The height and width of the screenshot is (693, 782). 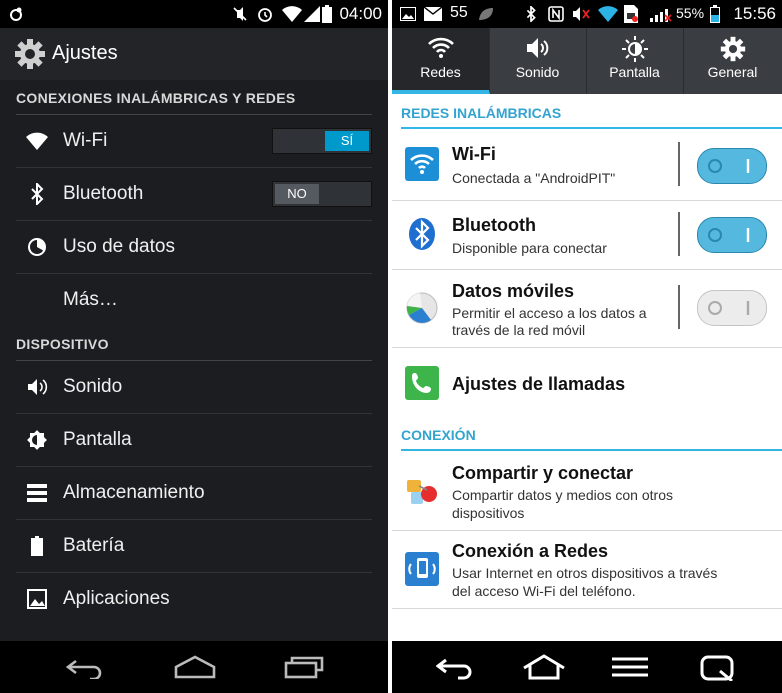 I want to click on setting-title: Wi-Fi, so click(x=474, y=154).